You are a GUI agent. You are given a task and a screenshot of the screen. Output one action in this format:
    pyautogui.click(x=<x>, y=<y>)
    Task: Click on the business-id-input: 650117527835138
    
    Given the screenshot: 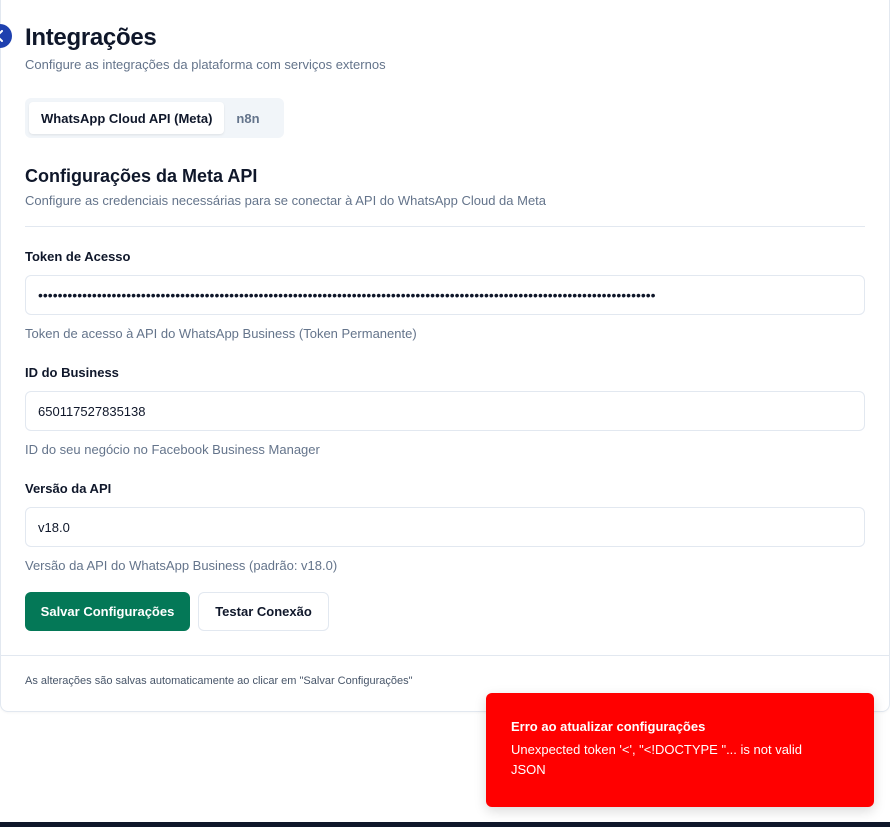 What is the action you would take?
    pyautogui.click(x=445, y=411)
    